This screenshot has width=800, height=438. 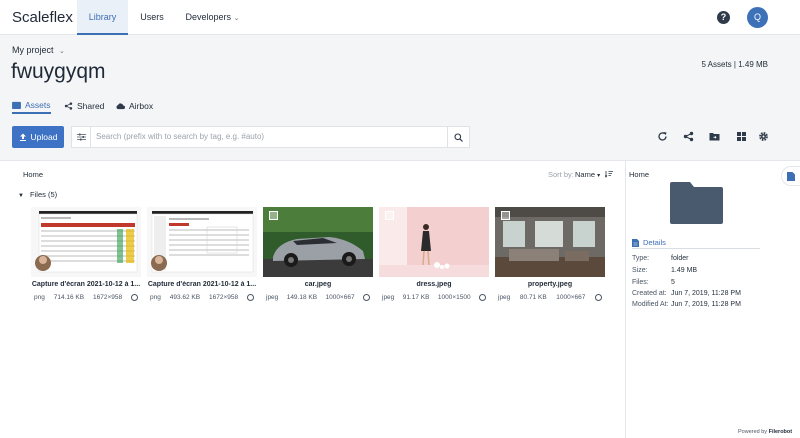 I want to click on detail-row: Created at: Jun 7, 2019, 11:28 PM, so click(x=686, y=293).